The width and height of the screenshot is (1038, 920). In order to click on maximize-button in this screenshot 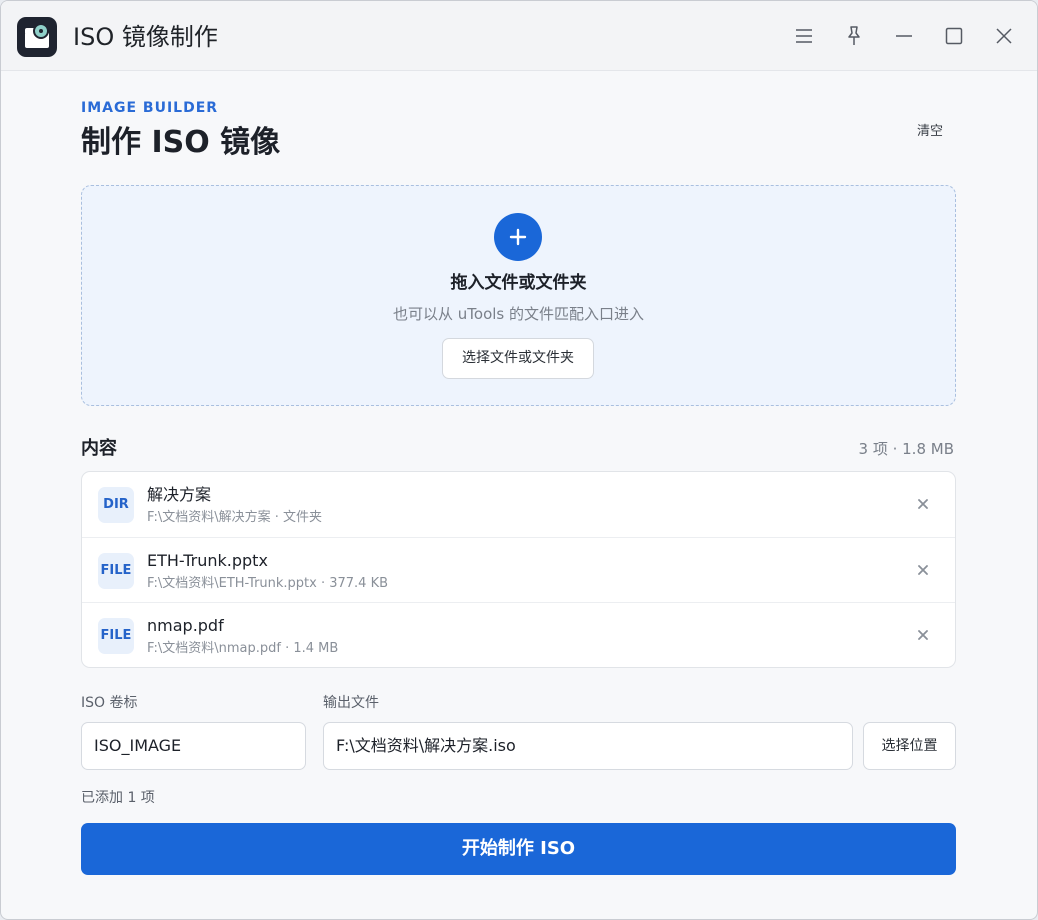, I will do `click(954, 36)`.